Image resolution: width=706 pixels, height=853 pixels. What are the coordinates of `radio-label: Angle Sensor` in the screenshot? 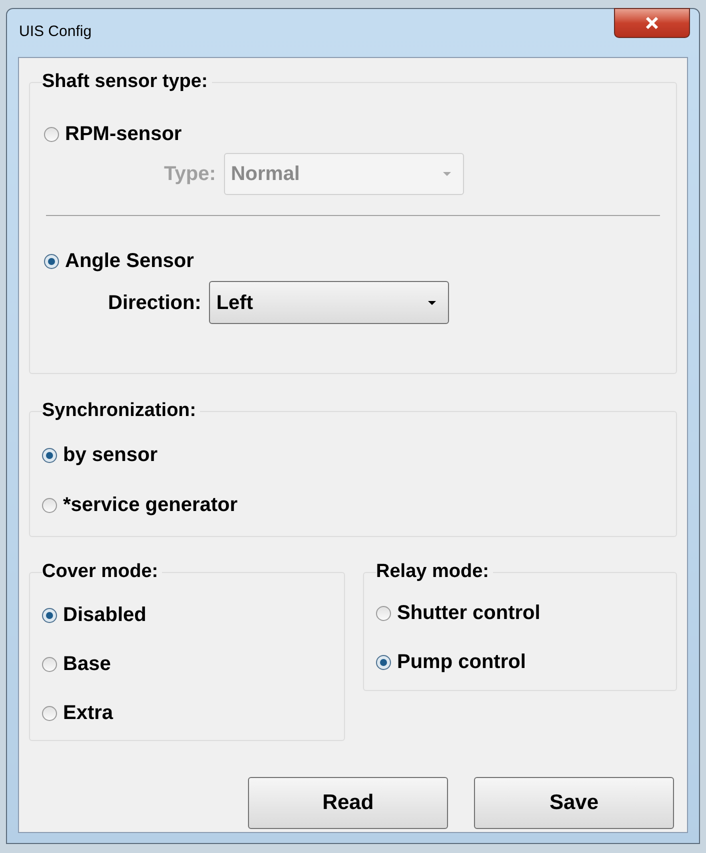 It's located at (129, 261).